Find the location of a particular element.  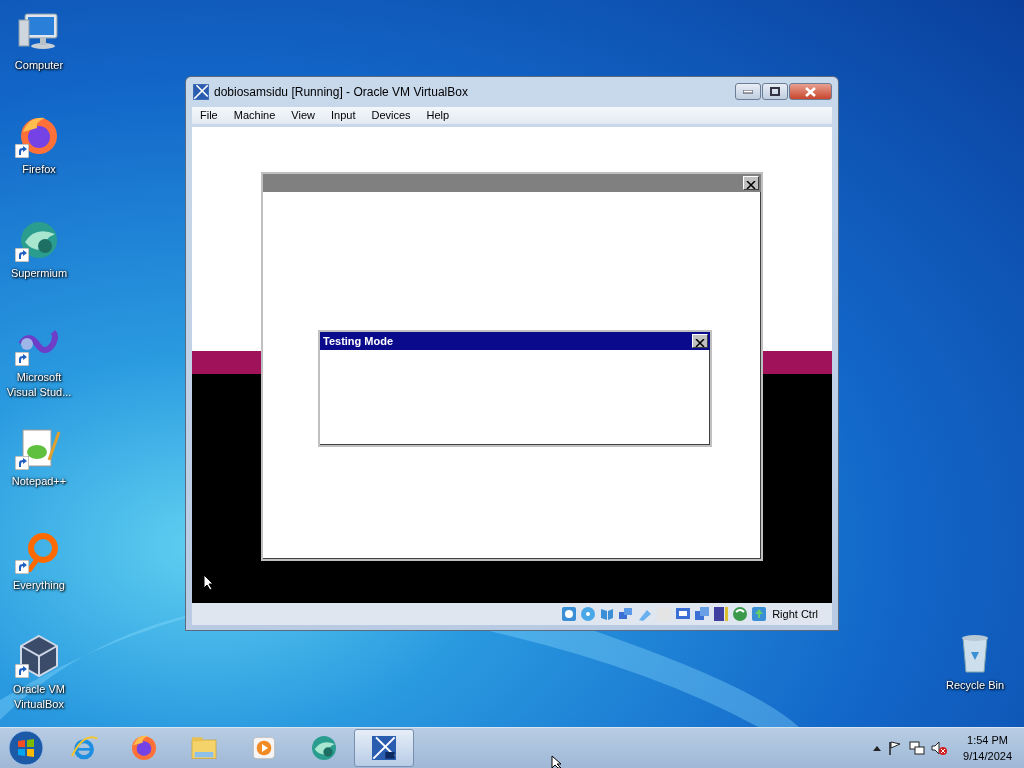

menu-item: Machine is located at coordinates (254, 115).